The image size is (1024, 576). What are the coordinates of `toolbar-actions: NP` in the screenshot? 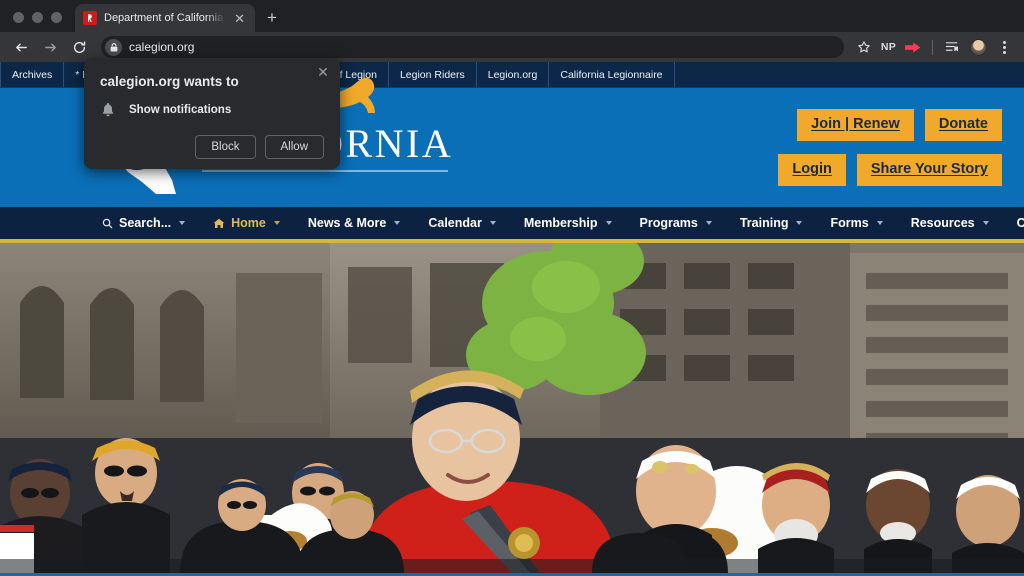 It's located at (934, 47).